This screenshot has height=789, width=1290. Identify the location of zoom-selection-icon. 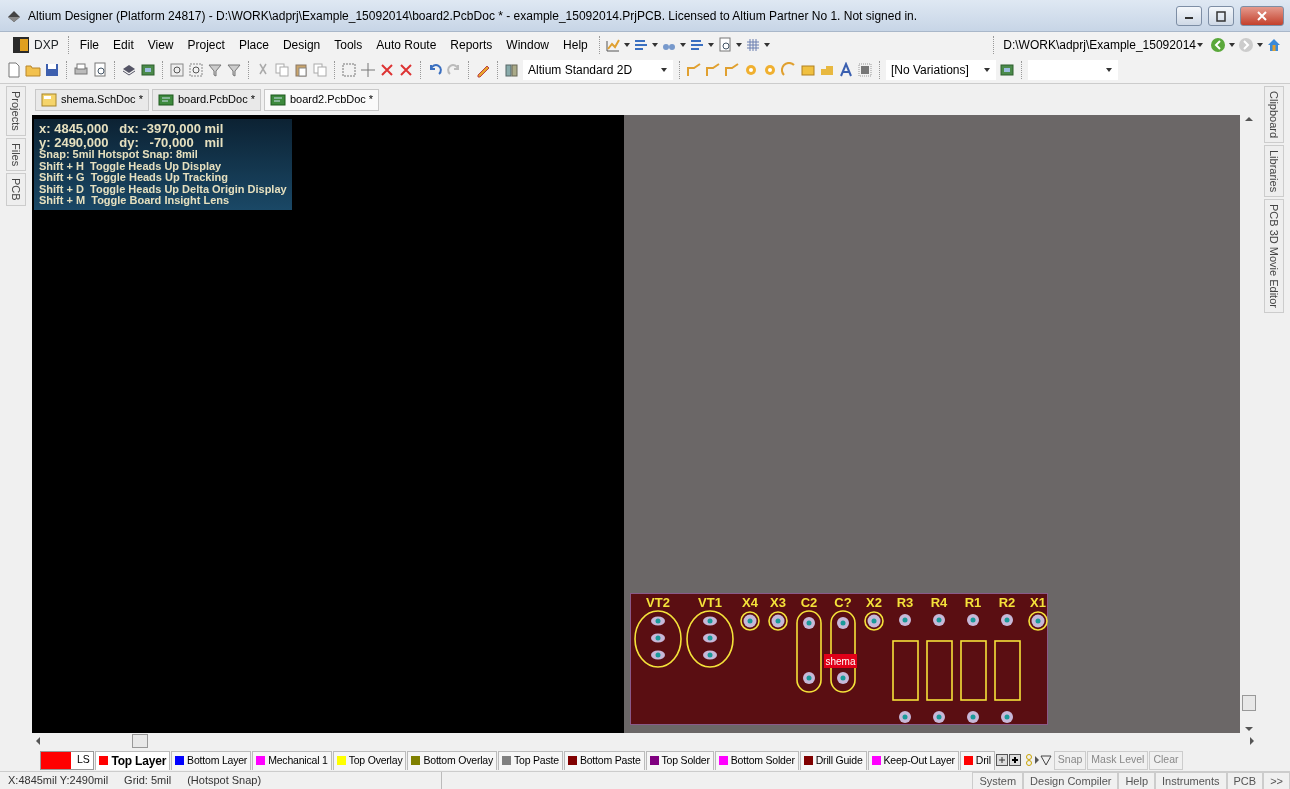
(196, 70).